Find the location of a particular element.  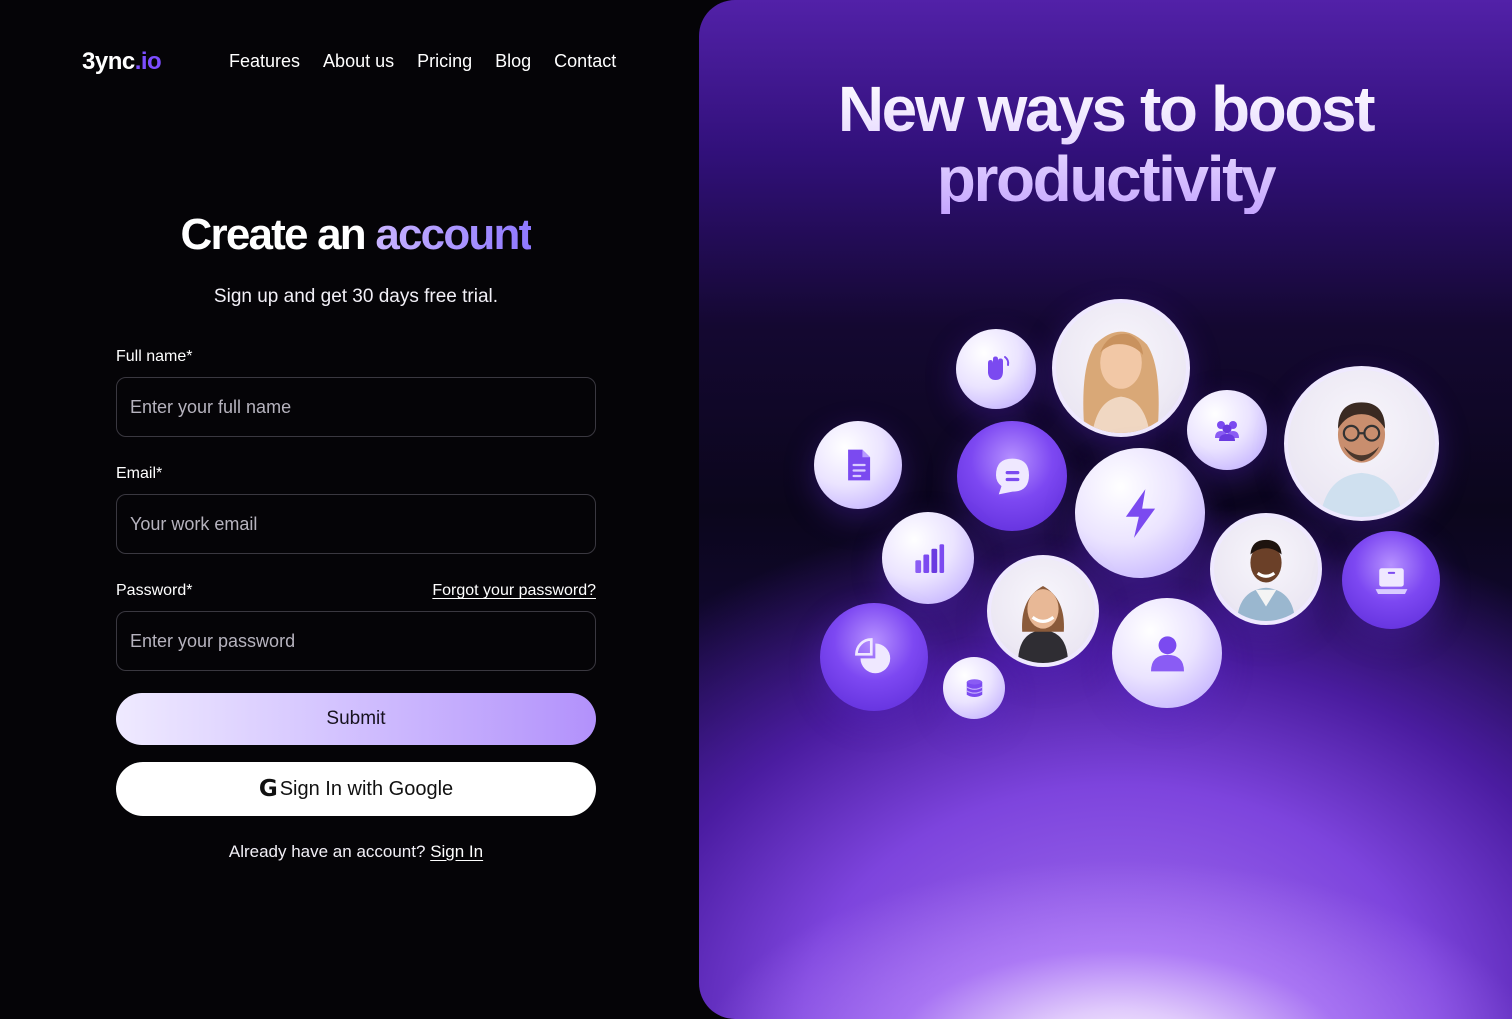

form-title: Create an account is located at coordinates (356, 235).